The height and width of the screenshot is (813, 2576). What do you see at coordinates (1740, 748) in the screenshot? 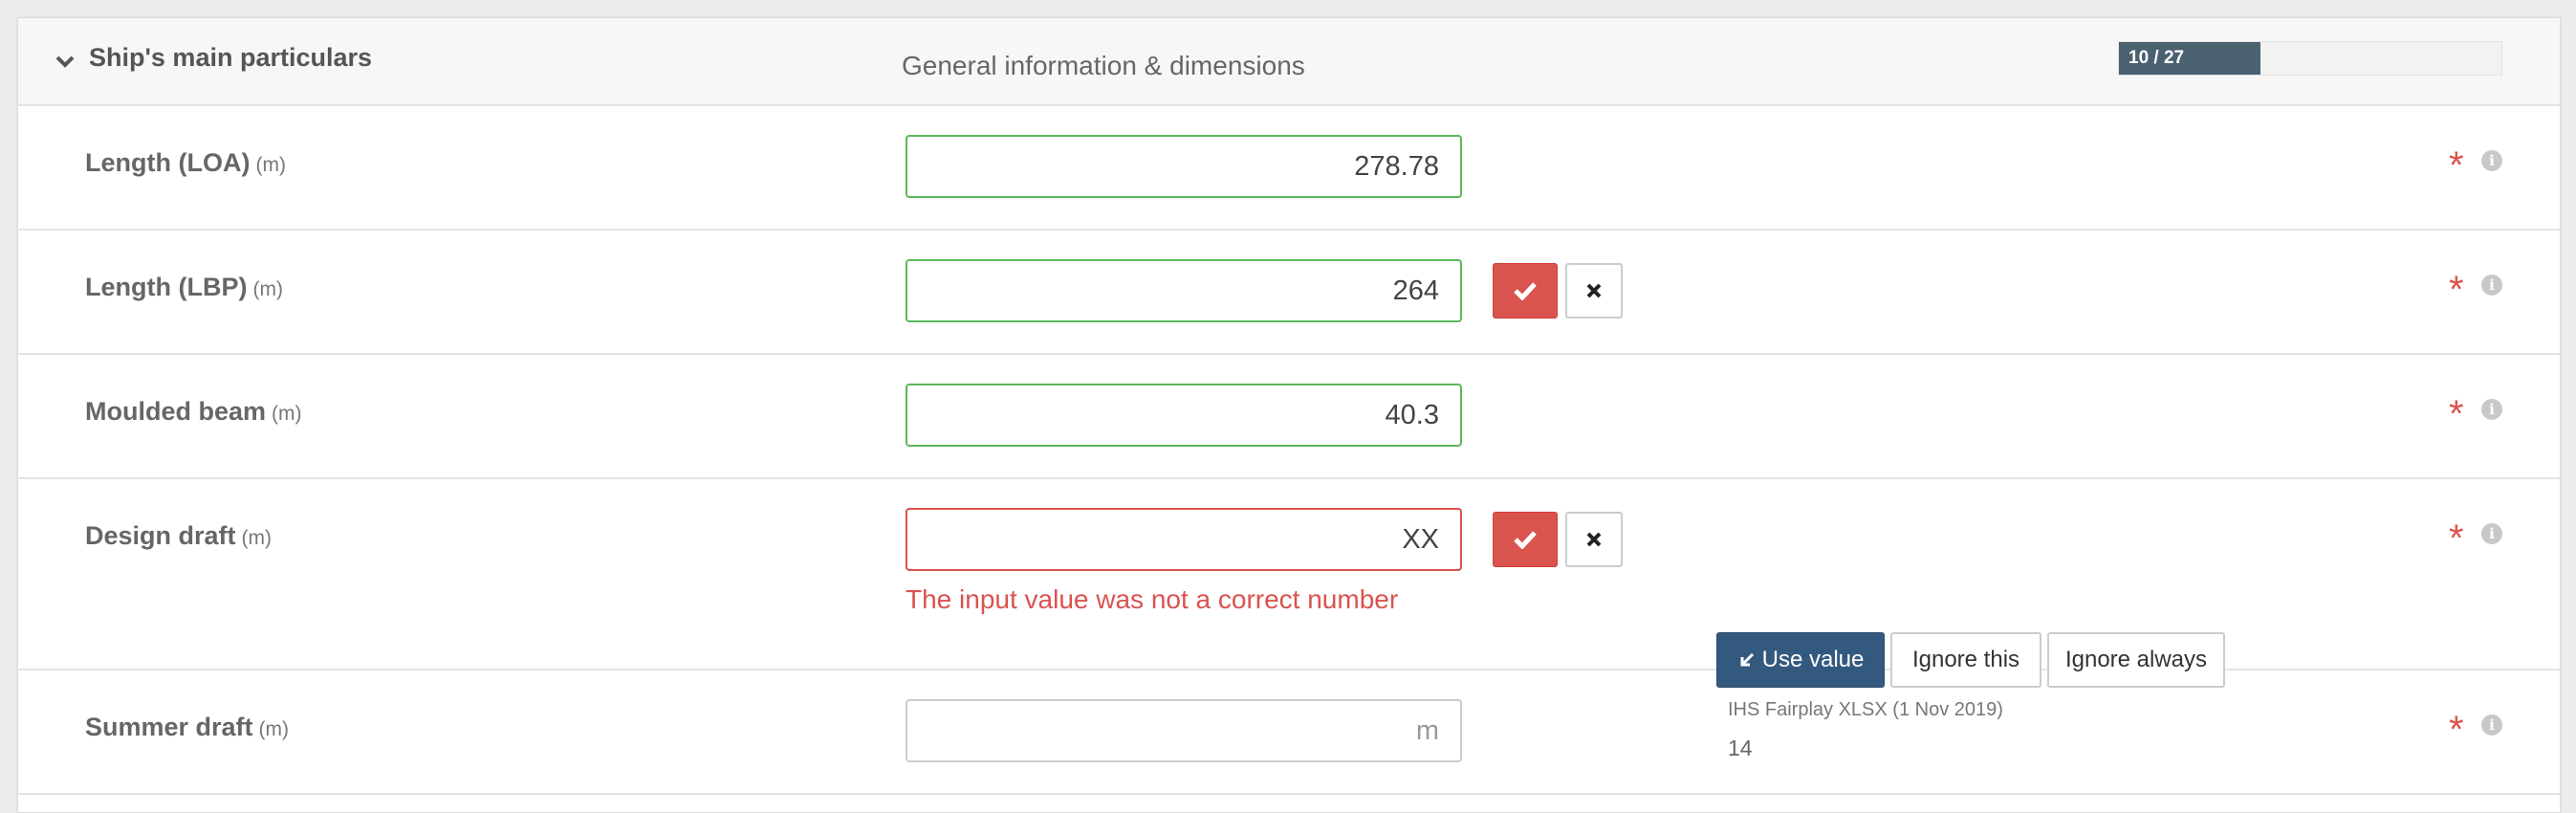
I see `suggestion-value: 14` at bounding box center [1740, 748].